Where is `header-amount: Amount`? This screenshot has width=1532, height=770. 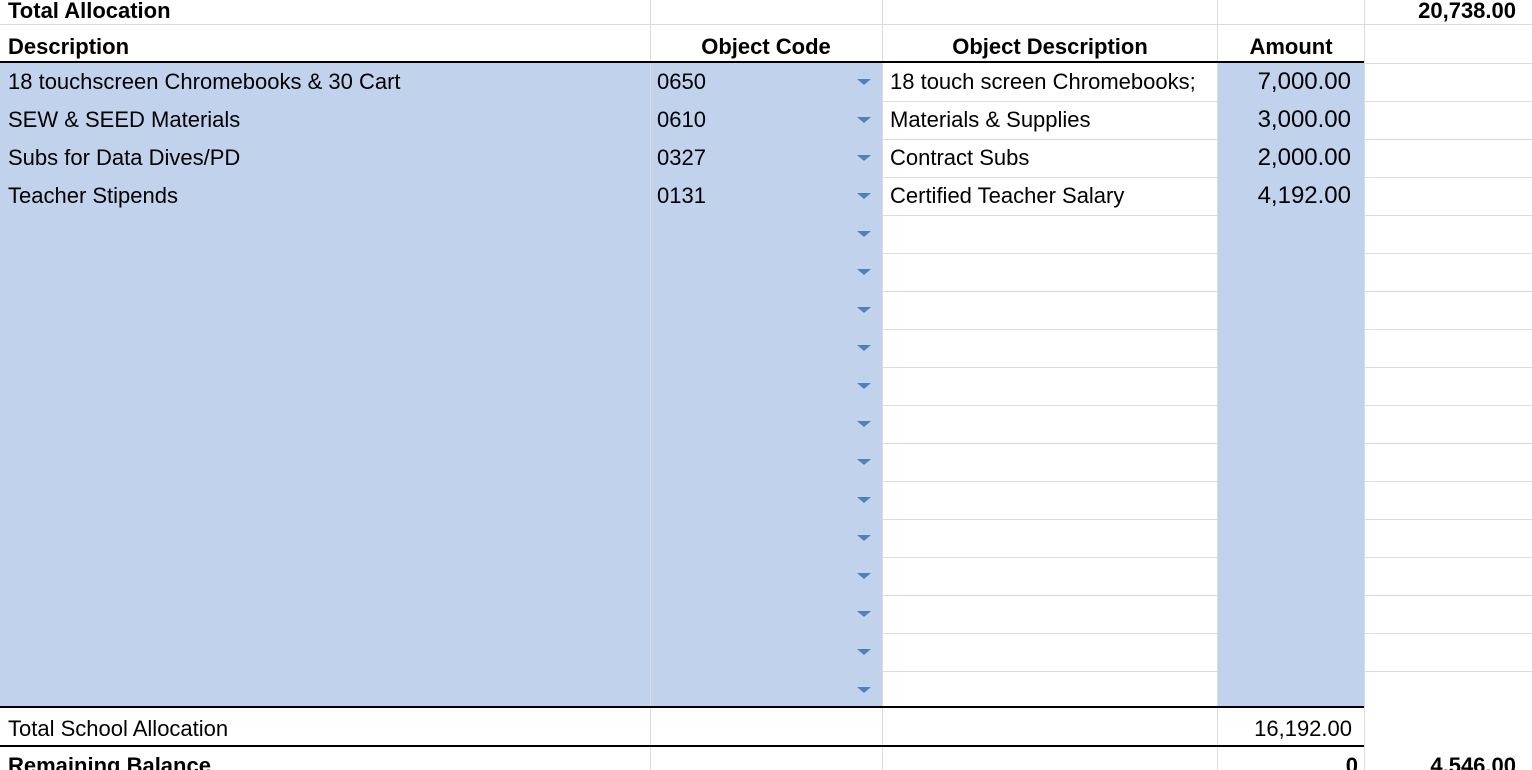
header-amount: Amount is located at coordinates (1291, 46).